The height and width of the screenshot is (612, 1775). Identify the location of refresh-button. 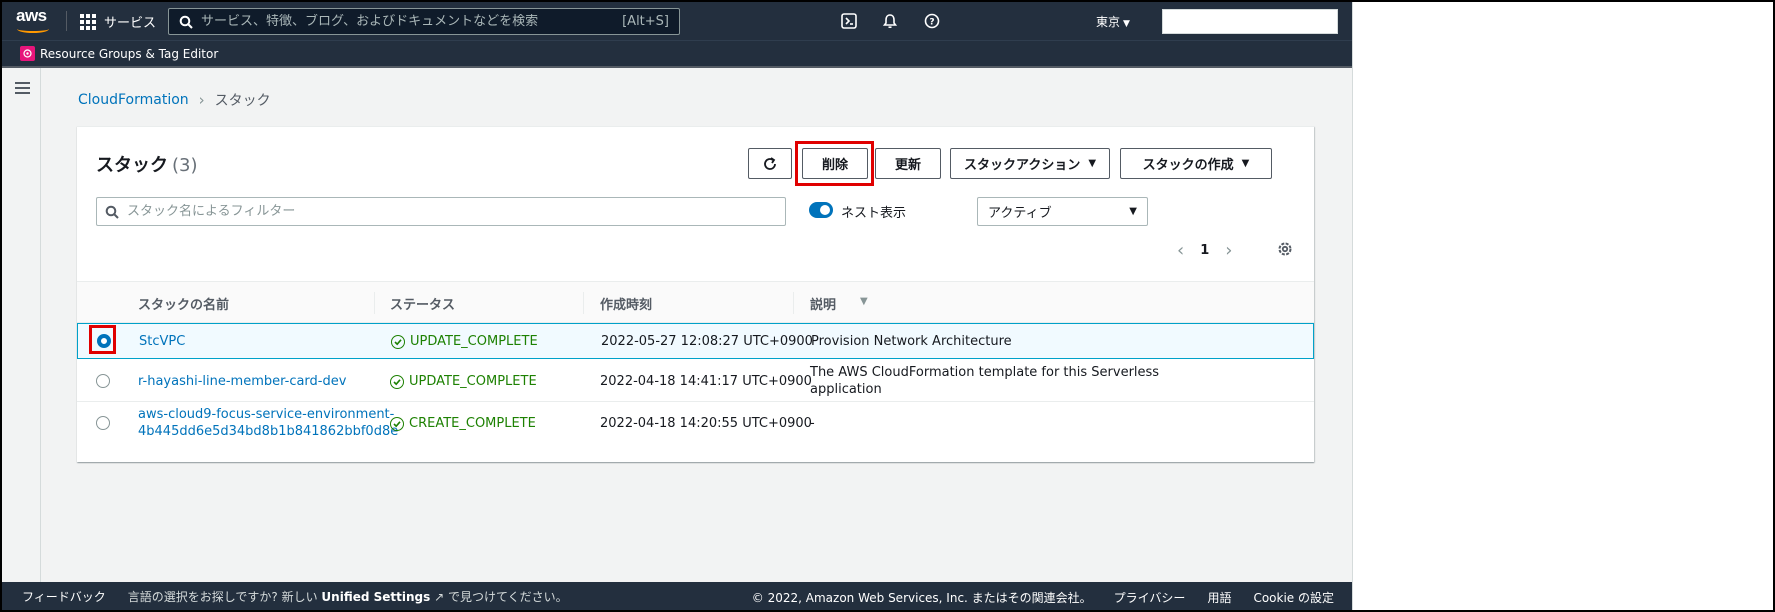
(770, 163).